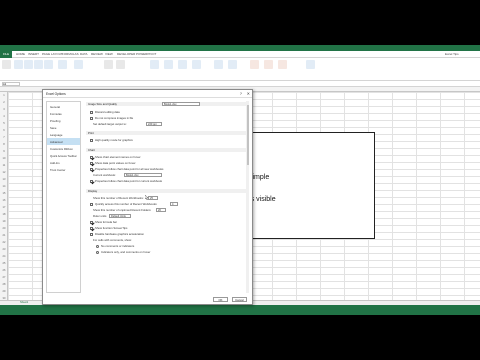 The image size is (480, 360). What do you see at coordinates (310, 64) in the screenshot?
I see `solver-icon` at bounding box center [310, 64].